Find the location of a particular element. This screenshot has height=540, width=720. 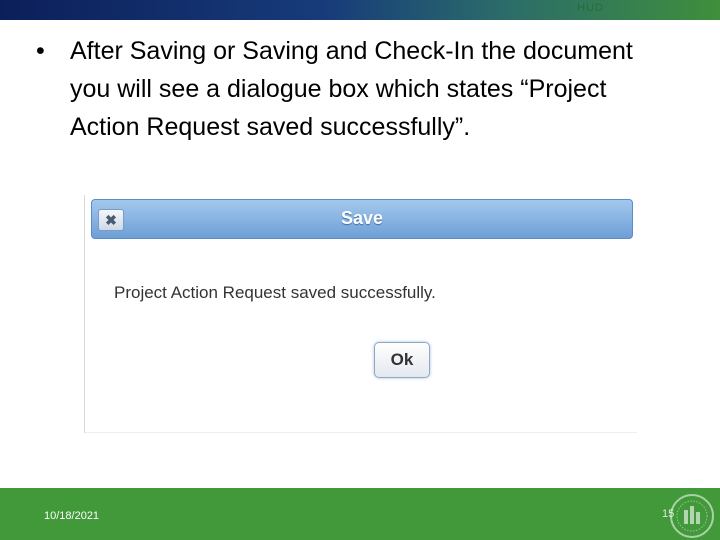

footer-date: 10/18/2021 is located at coordinates (72, 516).